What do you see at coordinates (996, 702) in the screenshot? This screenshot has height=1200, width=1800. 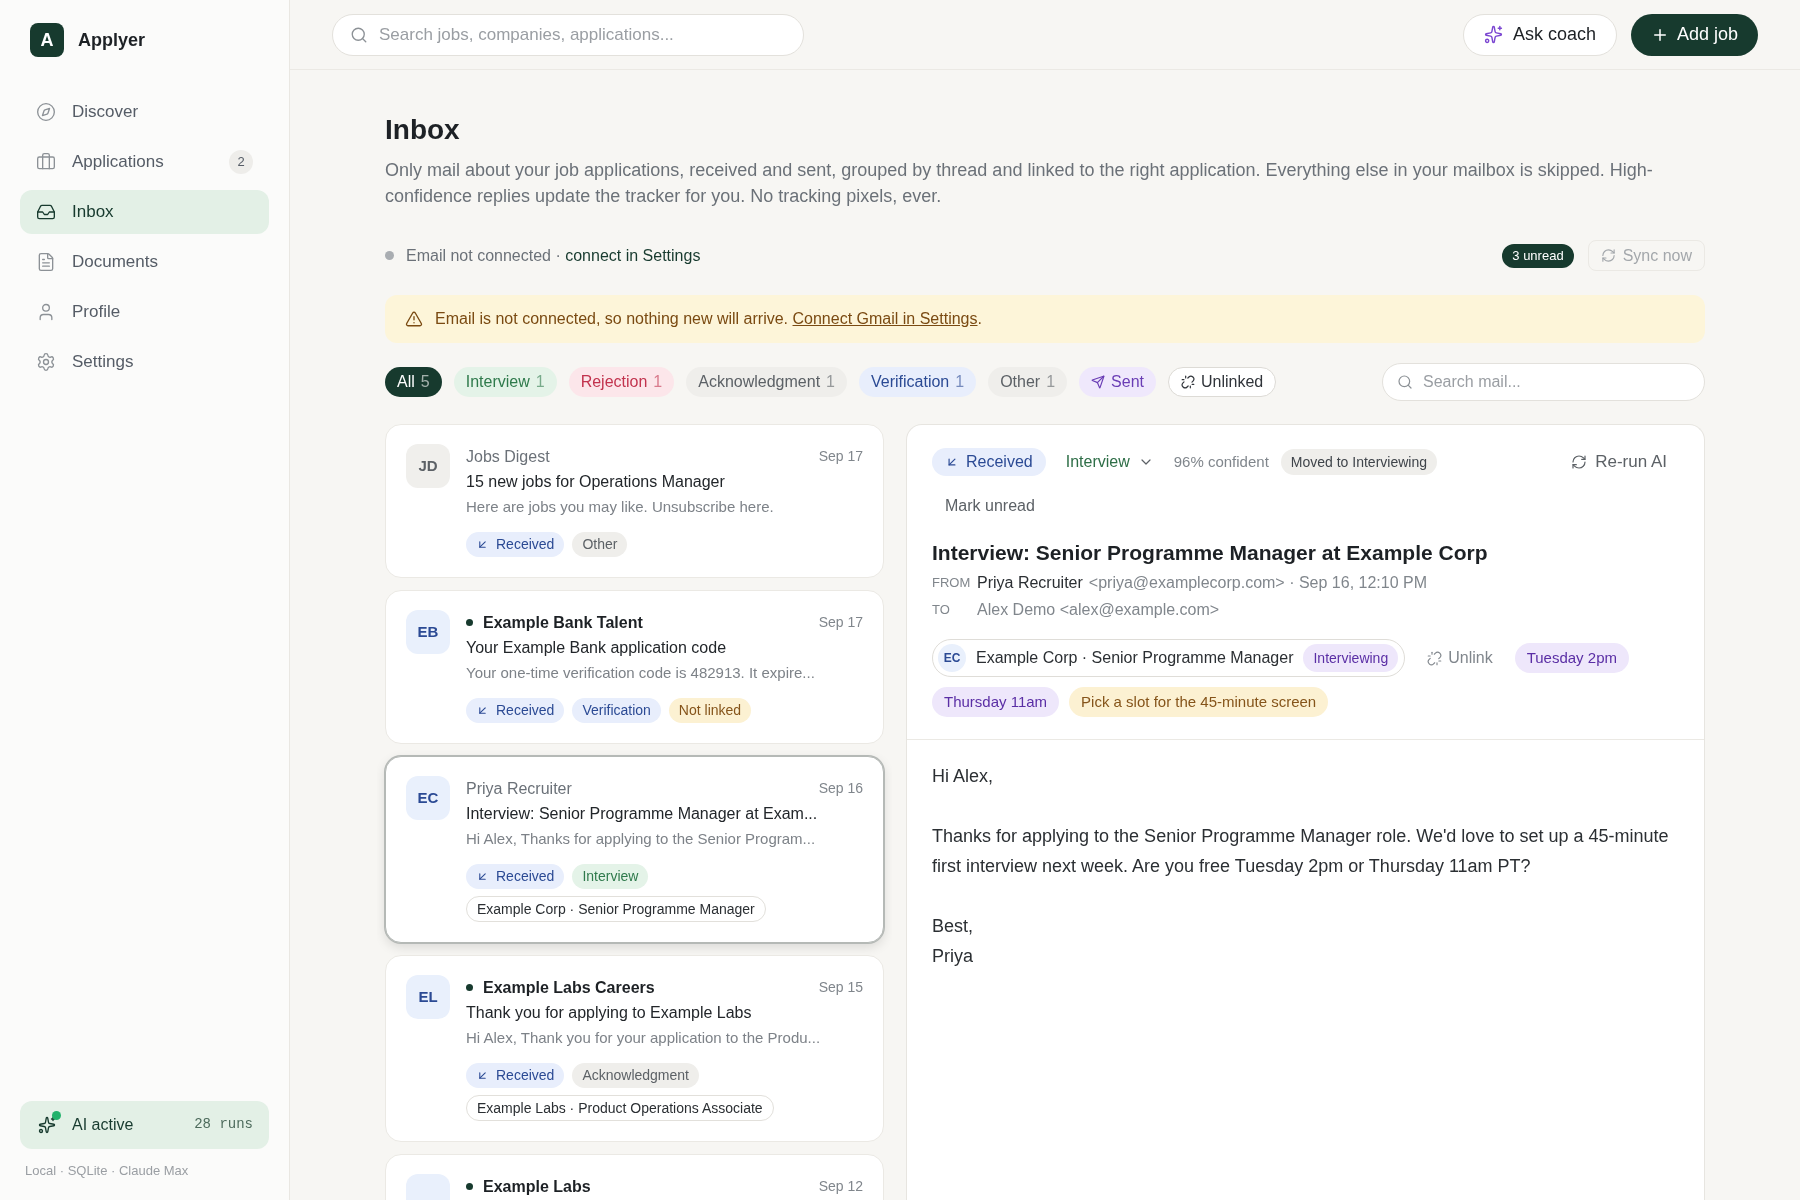 I see `time-slot-badge: Thursday 11am` at bounding box center [996, 702].